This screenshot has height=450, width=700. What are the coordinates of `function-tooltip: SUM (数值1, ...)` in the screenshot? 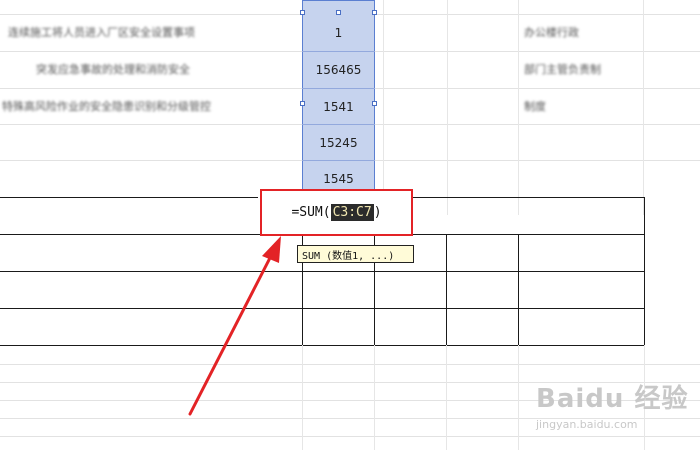 It's located at (355, 254).